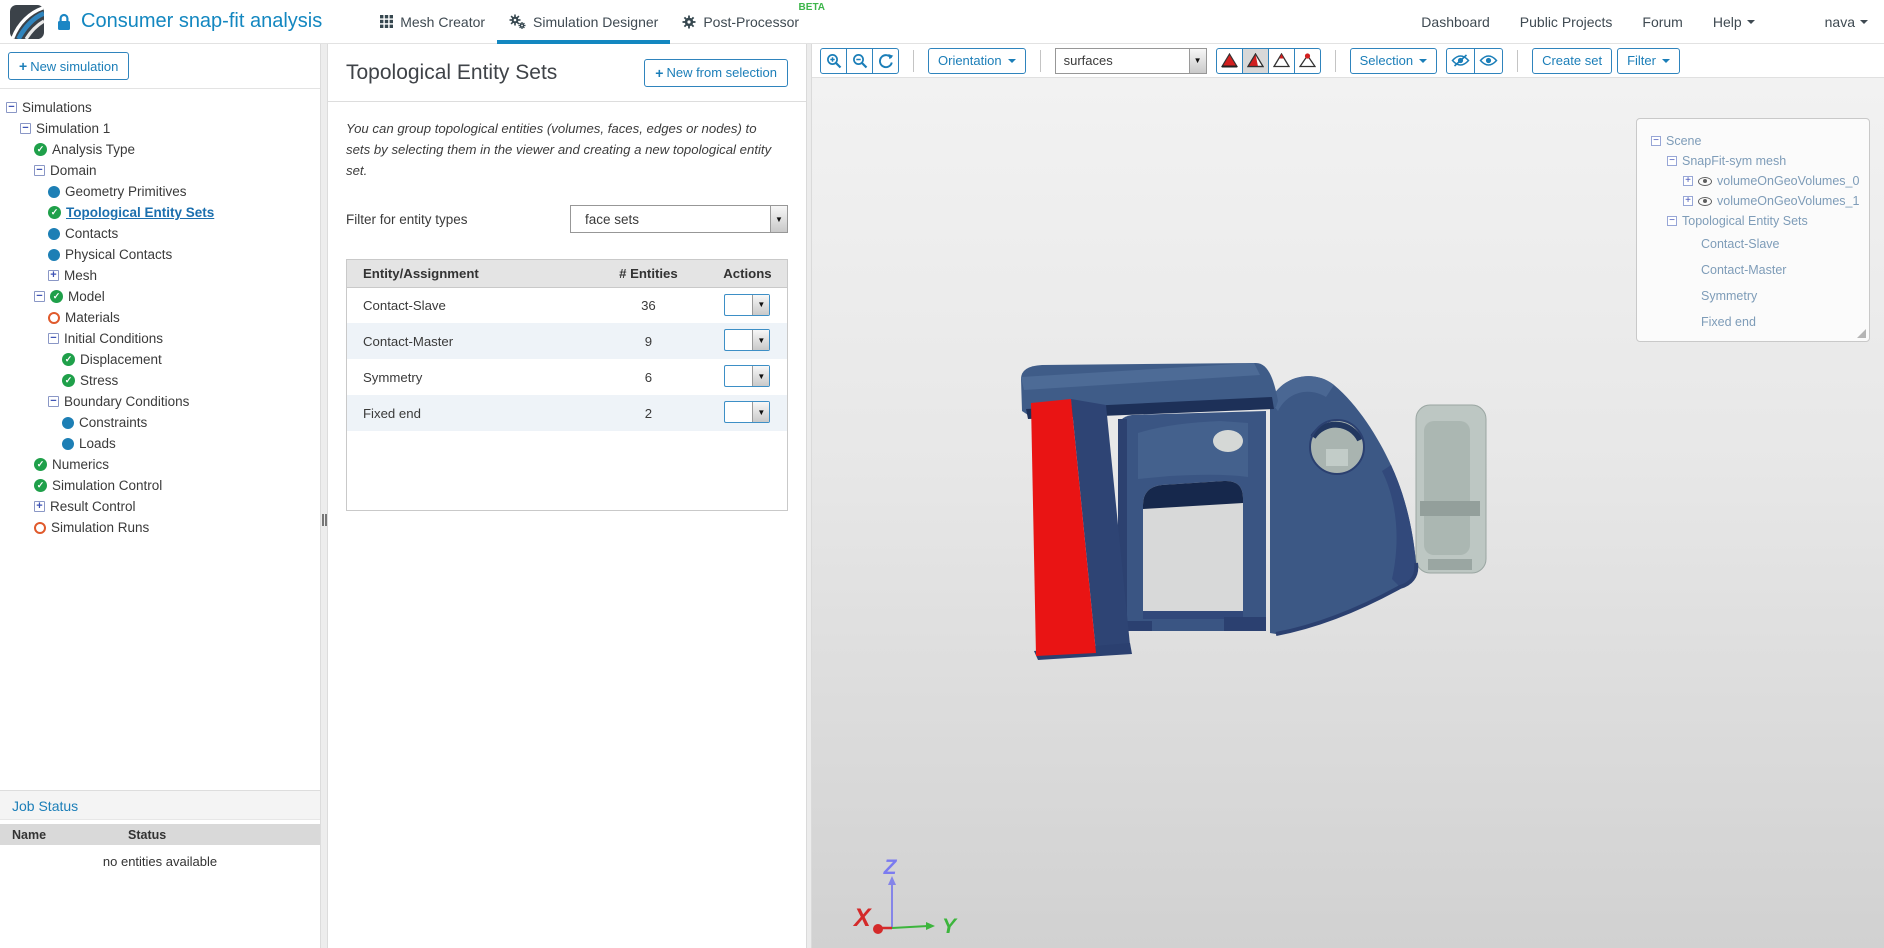  Describe the element at coordinates (160, 464) in the screenshot. I see `tree-item-numerics: ✓ Numerics` at that location.